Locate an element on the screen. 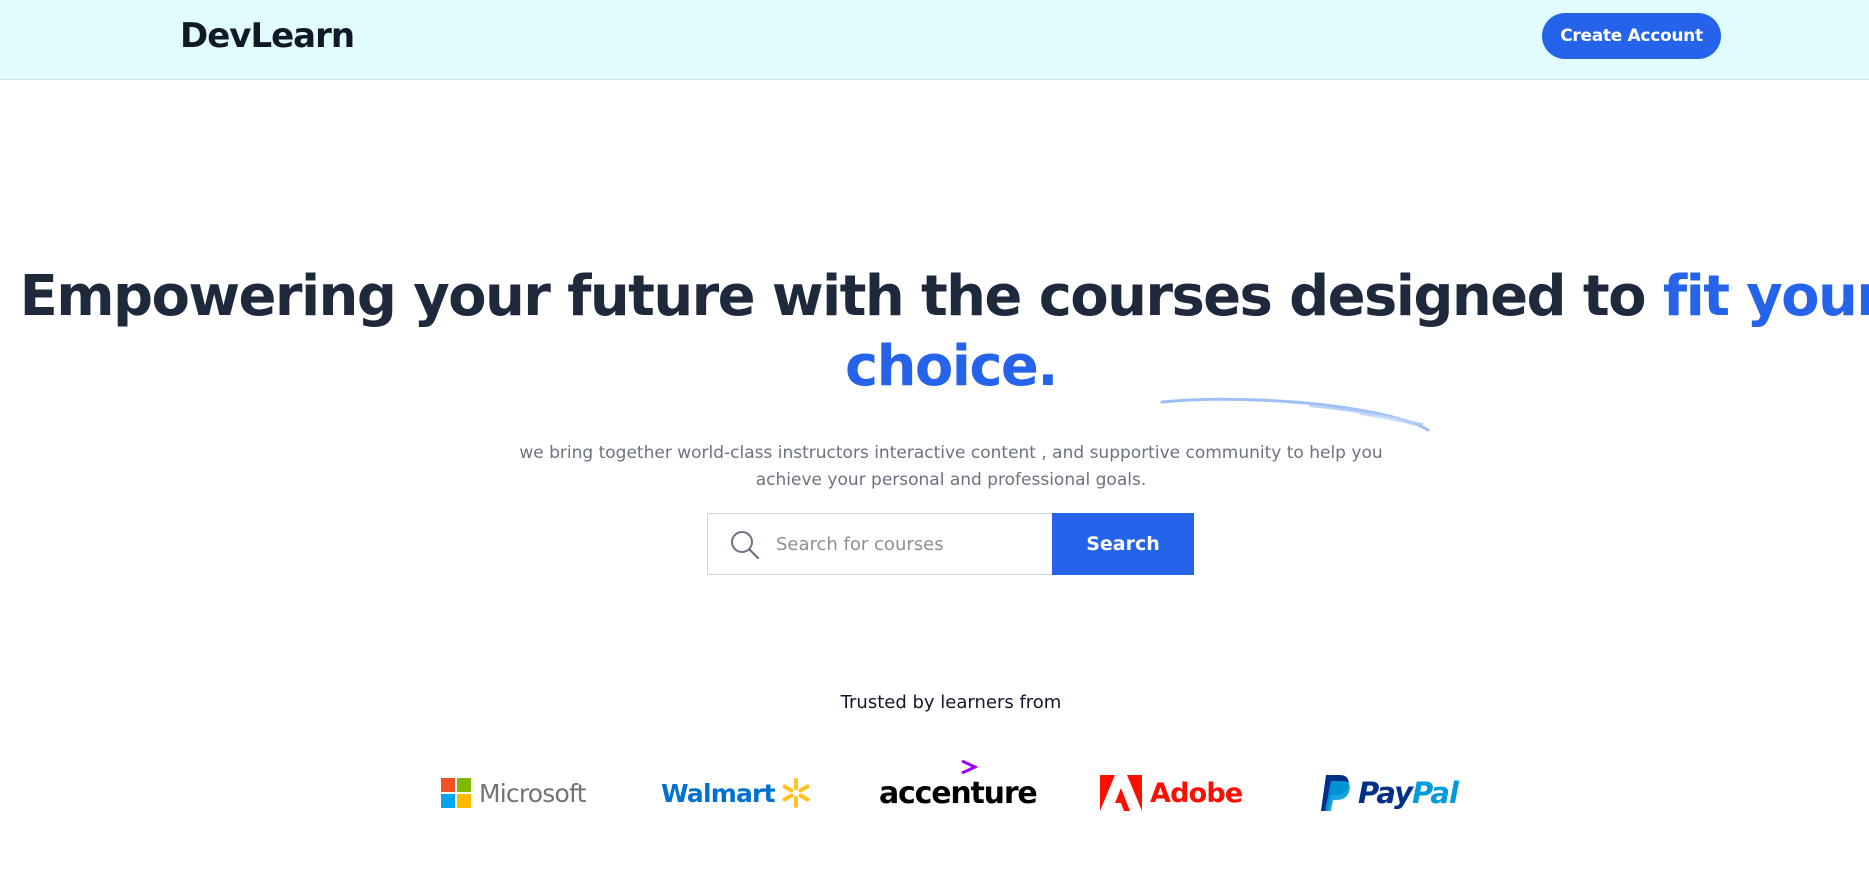 The width and height of the screenshot is (1869, 873). adobe-logo: Adobe is located at coordinates (1171, 793).